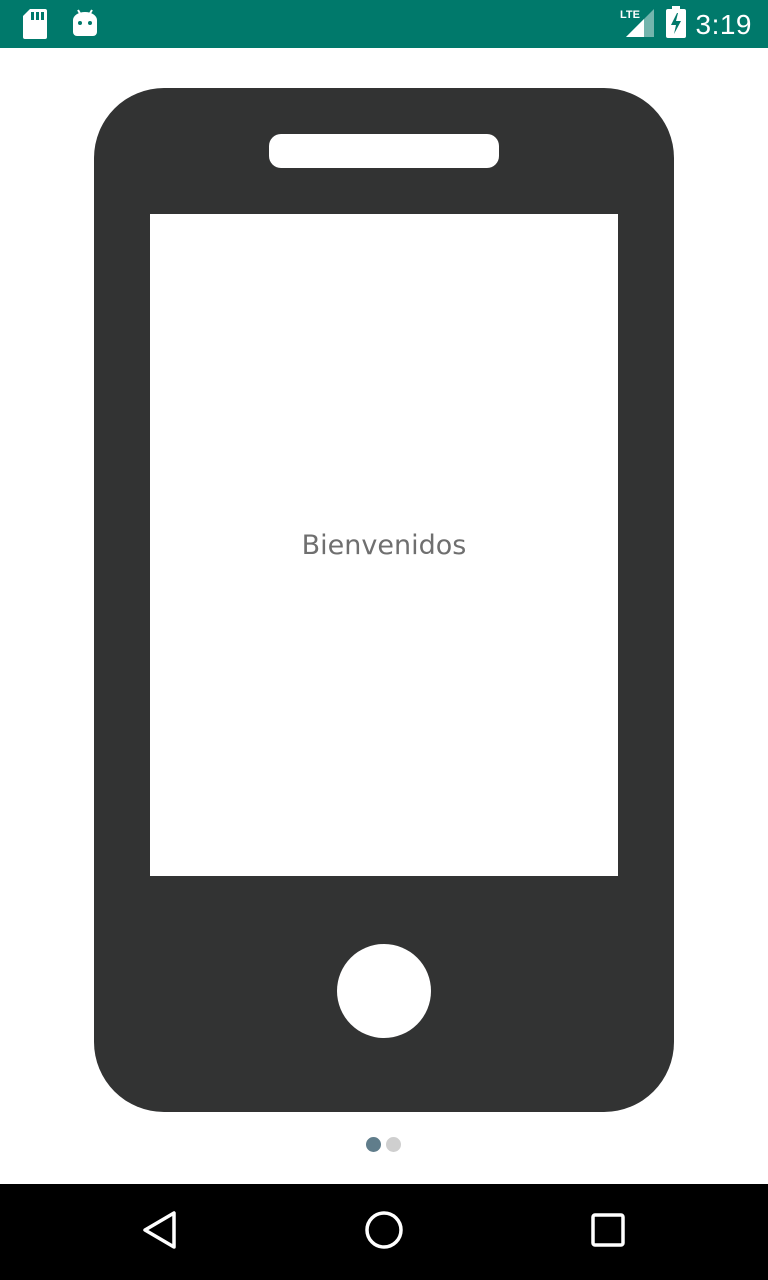  I want to click on lte-signal-icon: LTE, so click(638, 24).